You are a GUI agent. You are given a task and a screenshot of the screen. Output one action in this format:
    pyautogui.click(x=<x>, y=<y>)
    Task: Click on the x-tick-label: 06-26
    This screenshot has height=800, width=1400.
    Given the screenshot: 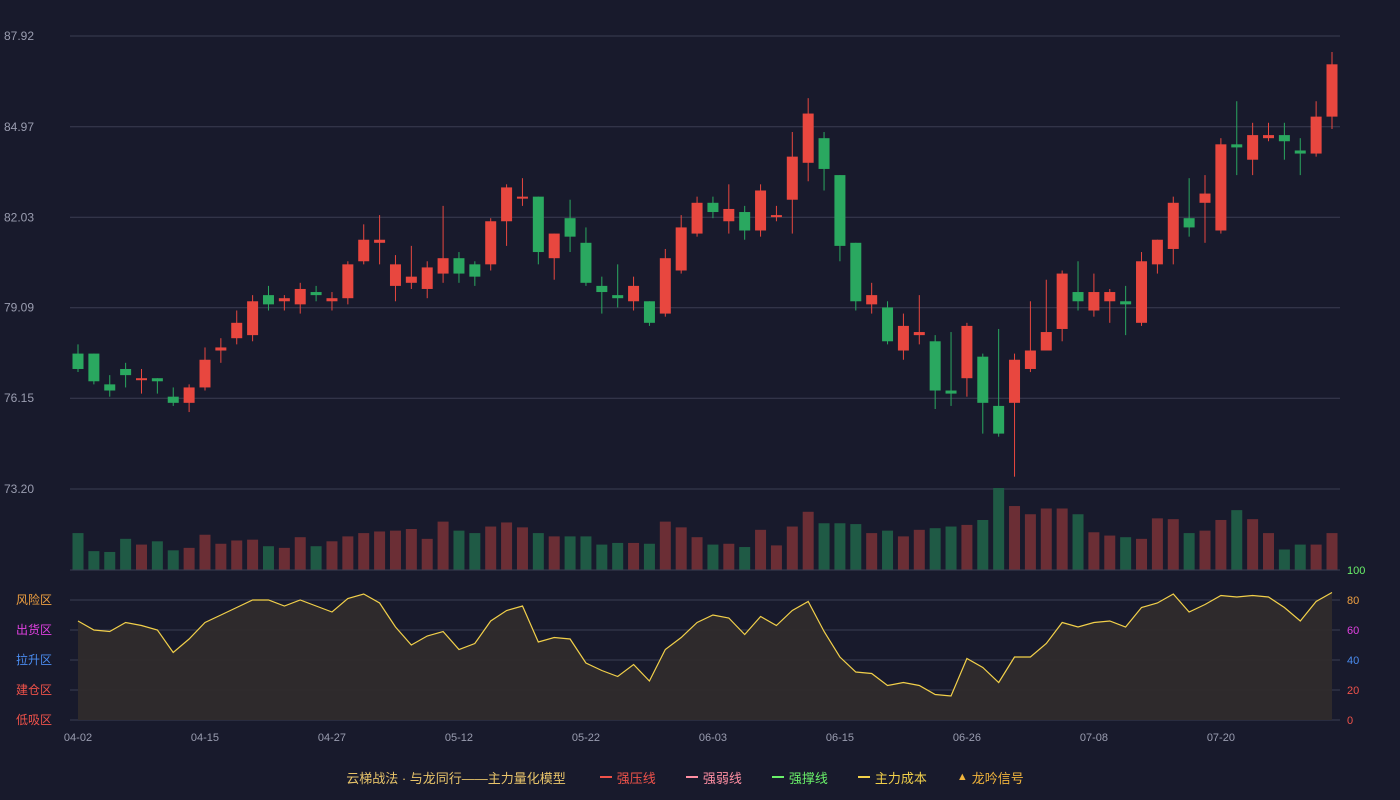 What is the action you would take?
    pyautogui.click(x=967, y=738)
    